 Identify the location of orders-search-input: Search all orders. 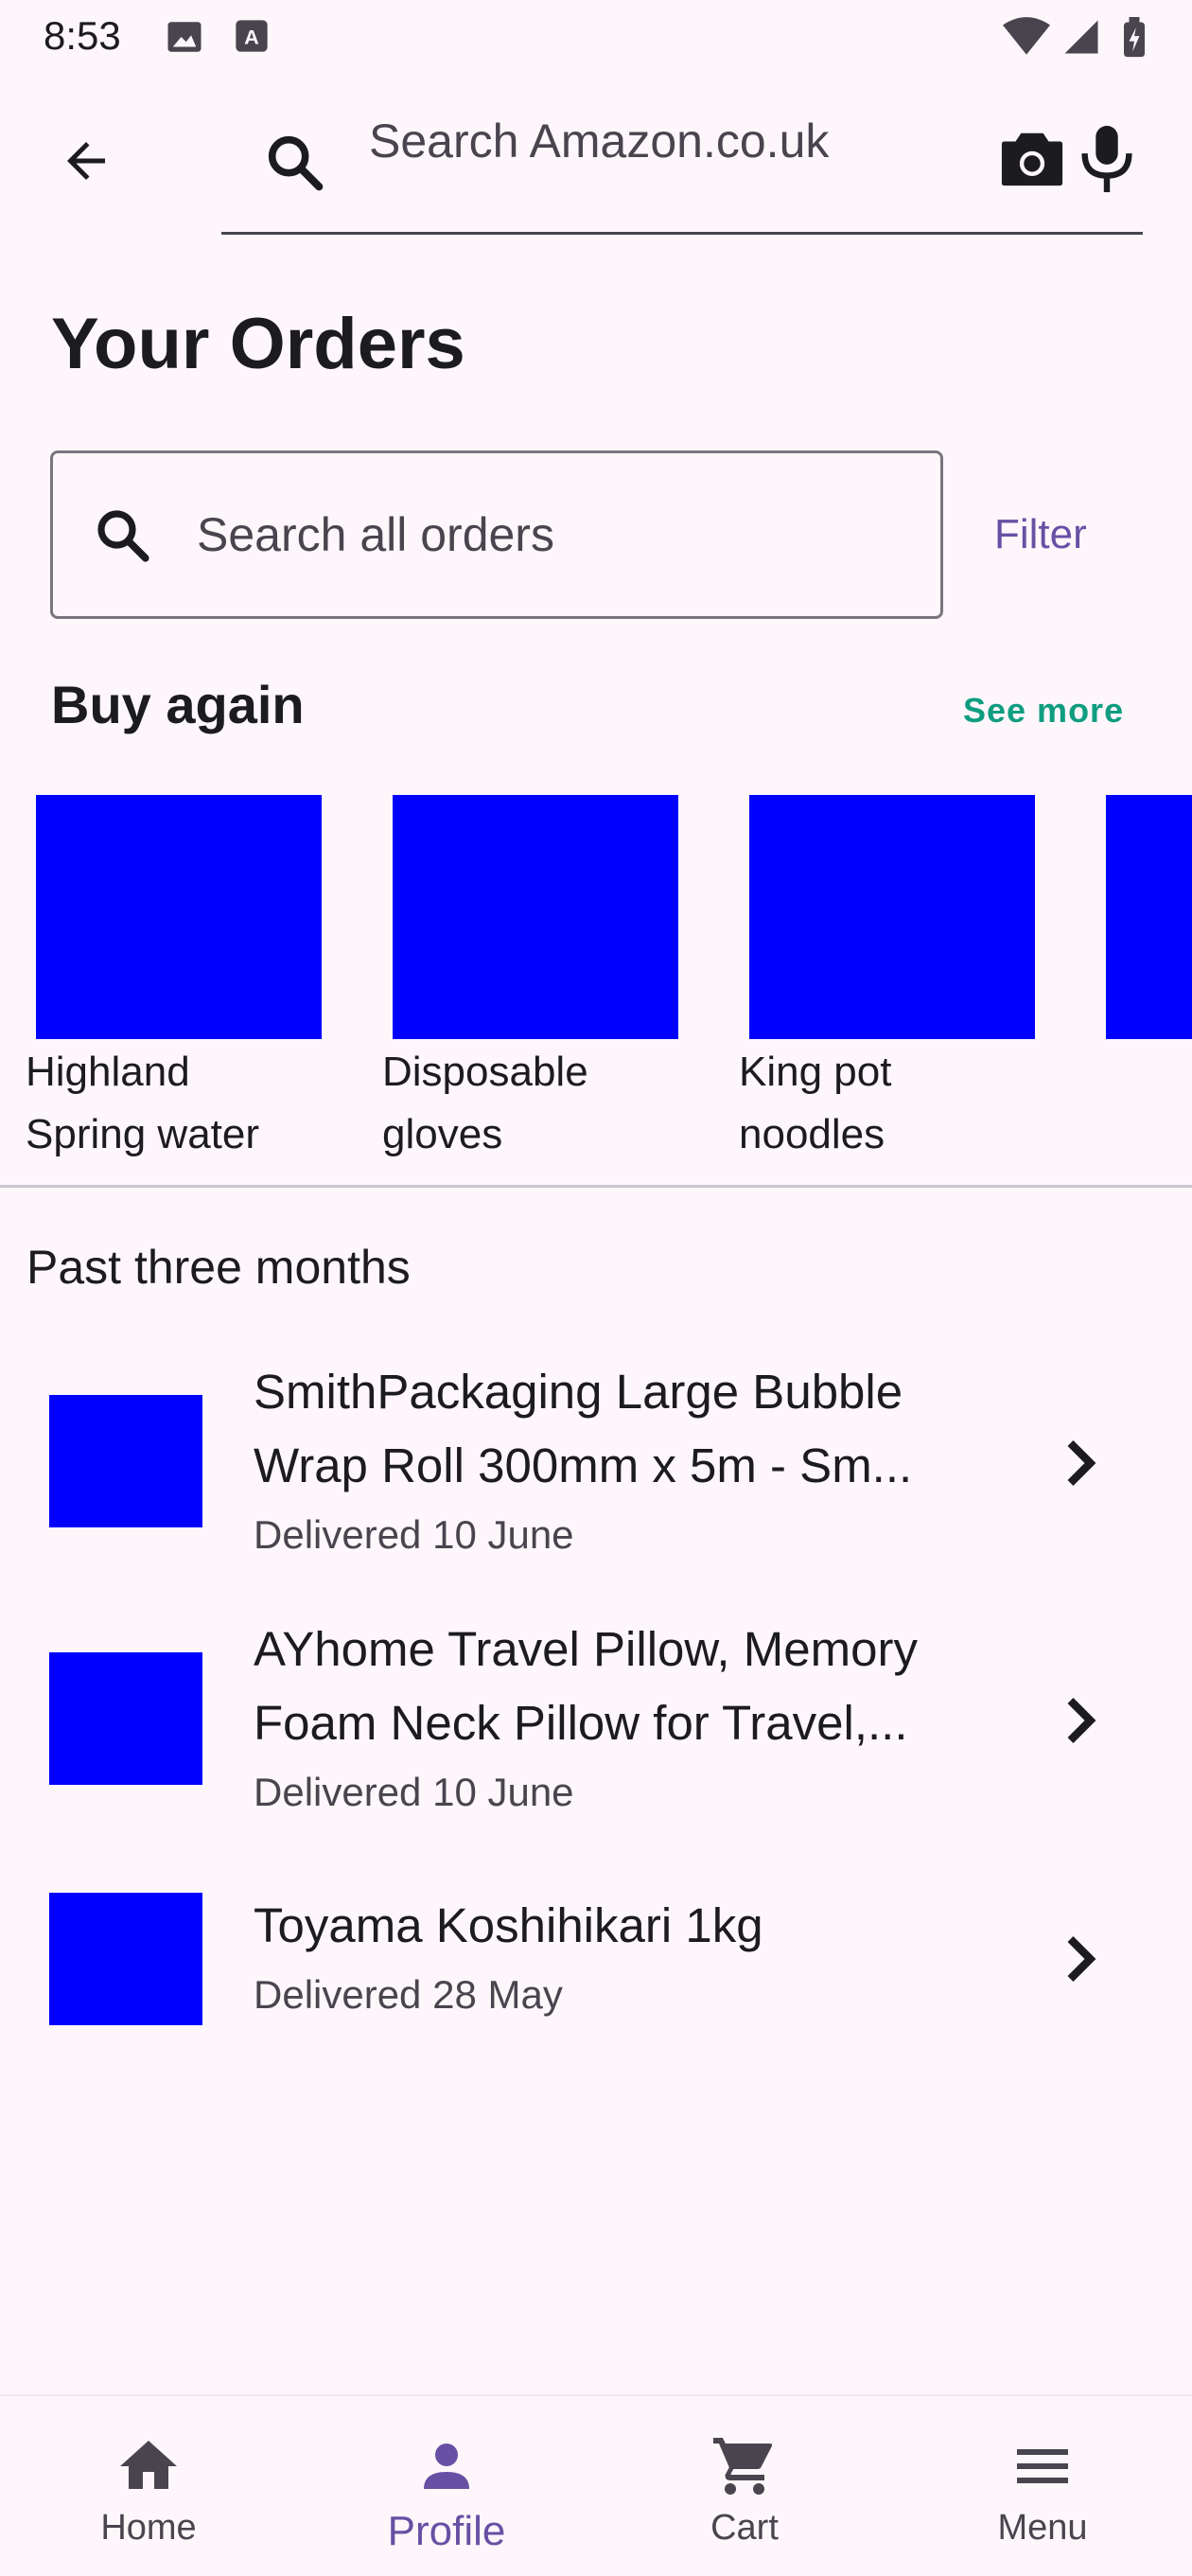
(375, 534).